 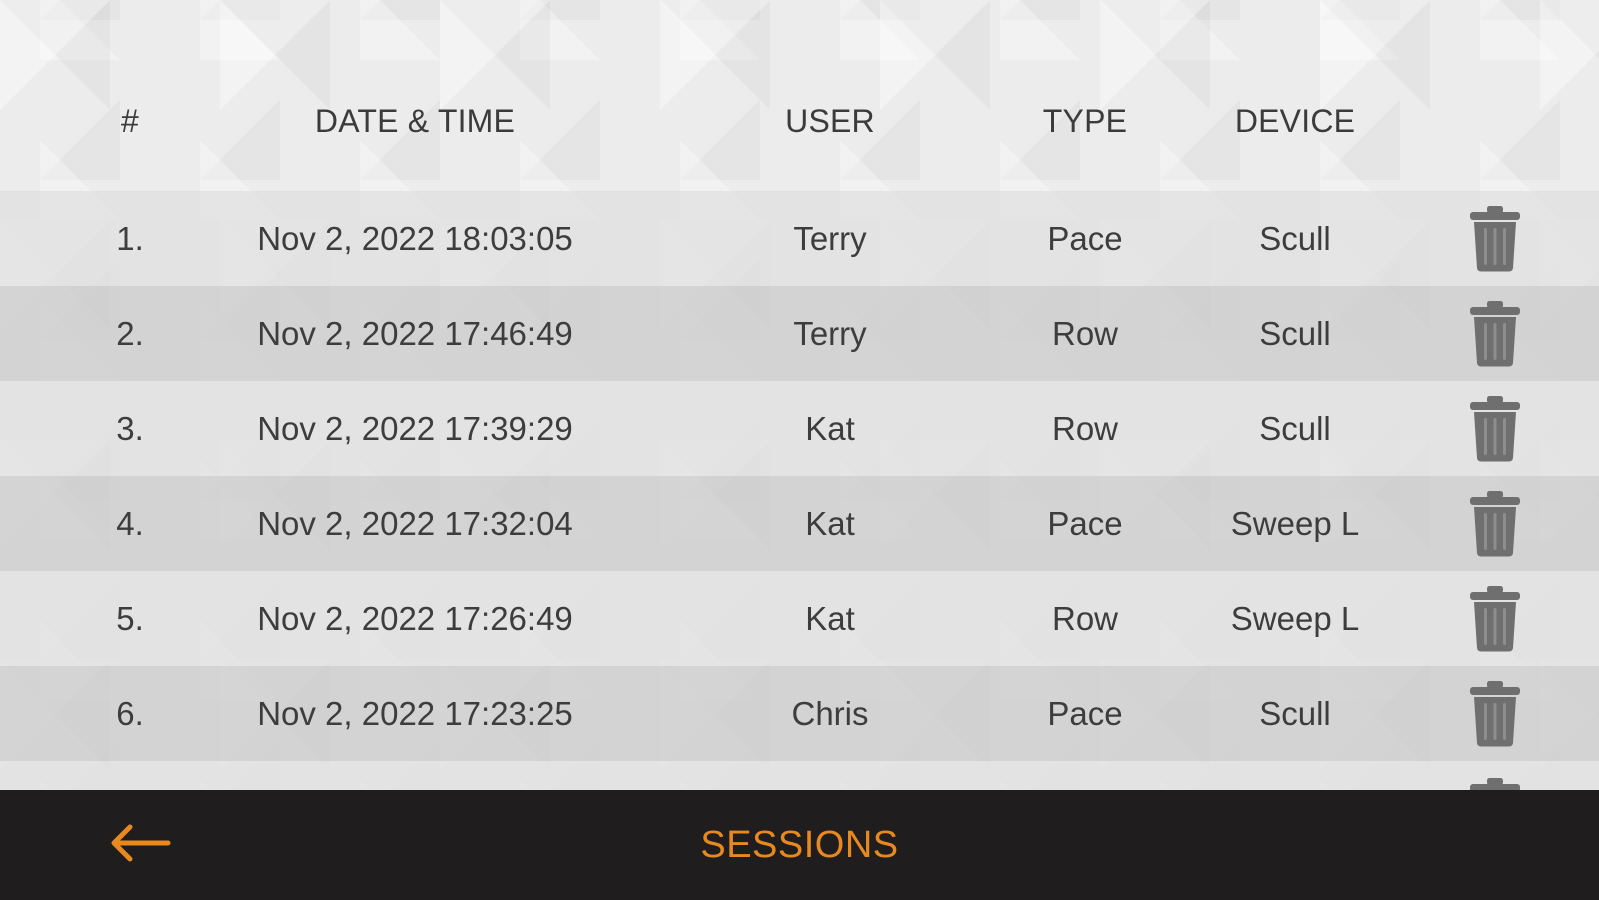 I want to click on back-button, so click(x=140, y=845).